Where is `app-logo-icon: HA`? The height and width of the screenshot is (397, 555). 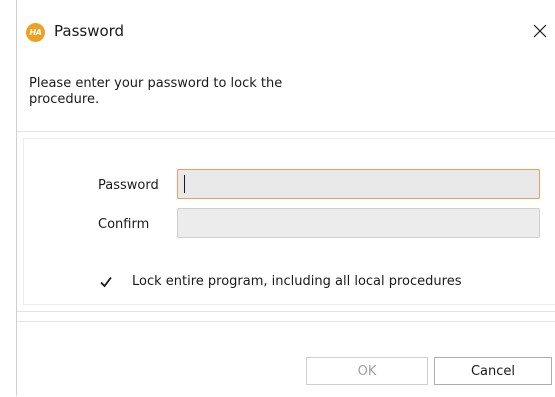 app-logo-icon: HA is located at coordinates (35, 32).